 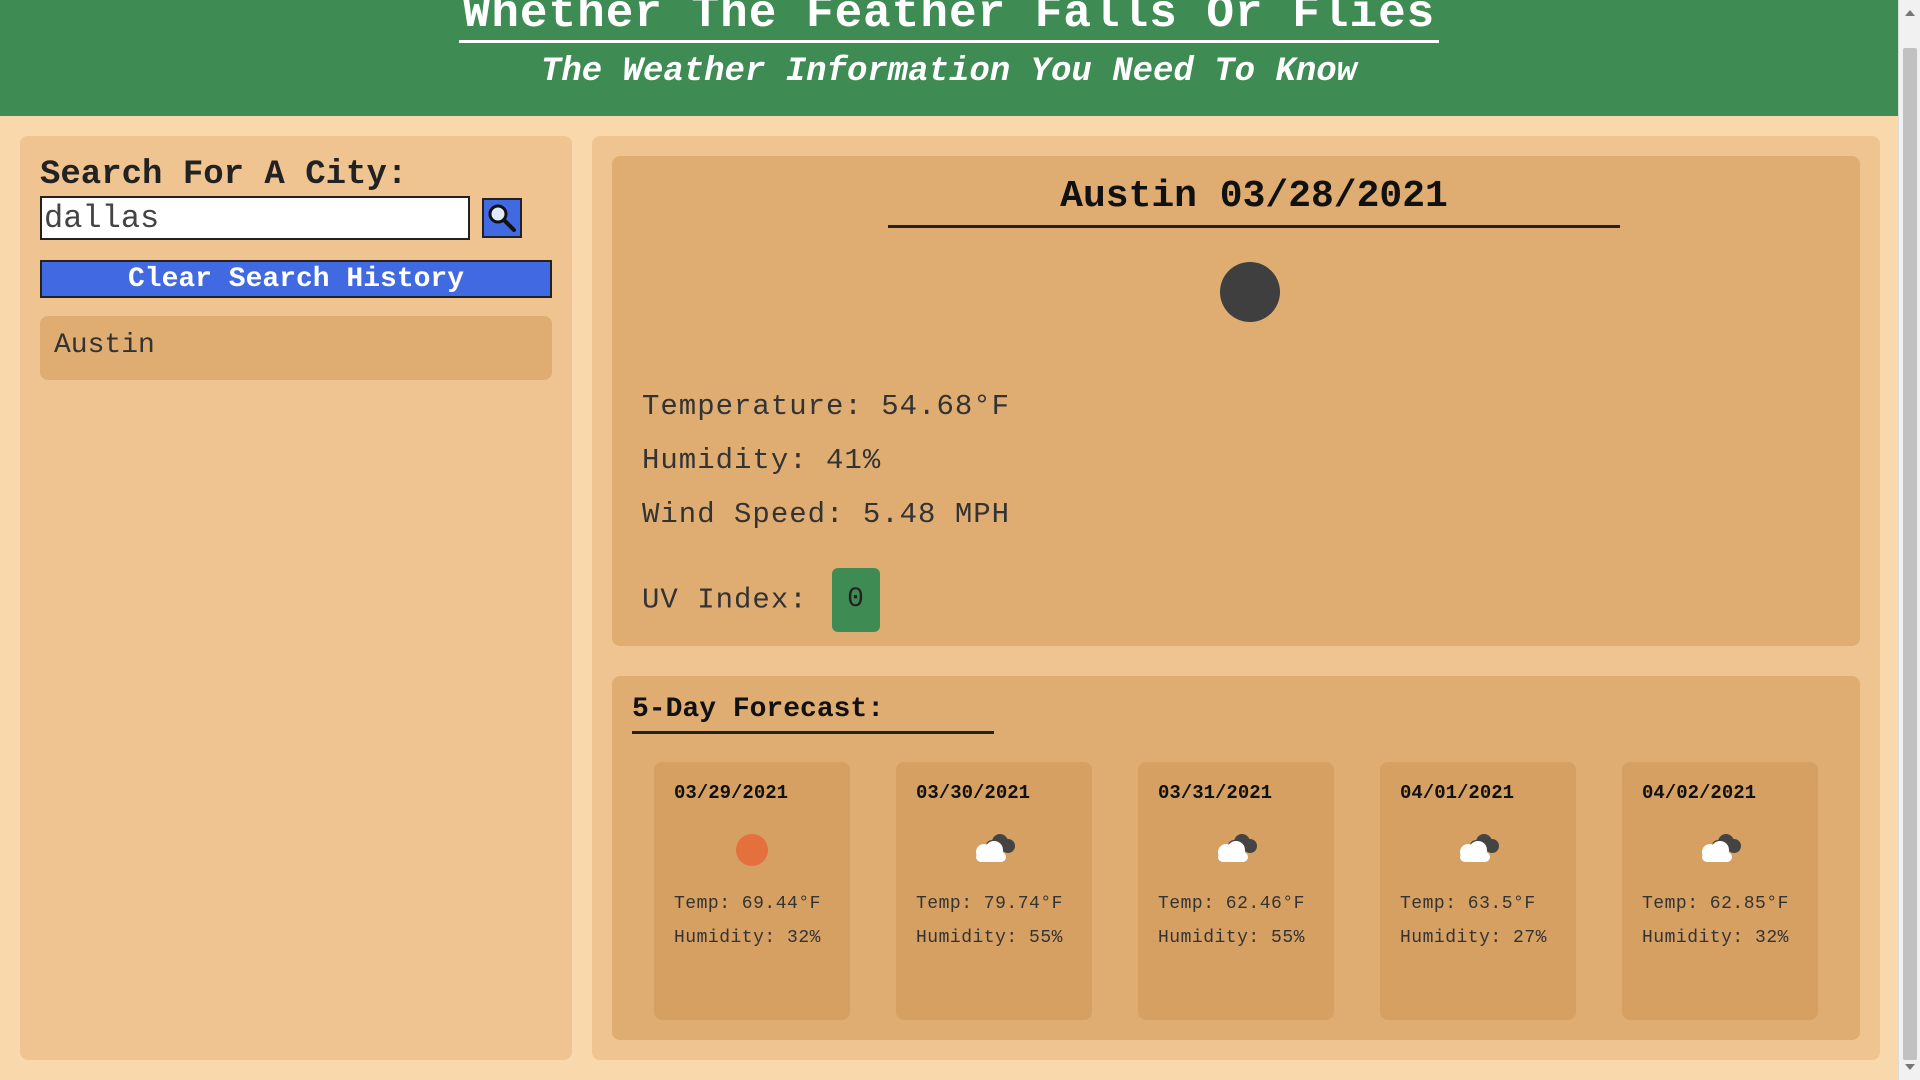 I want to click on moon-icon, so click(x=1250, y=292).